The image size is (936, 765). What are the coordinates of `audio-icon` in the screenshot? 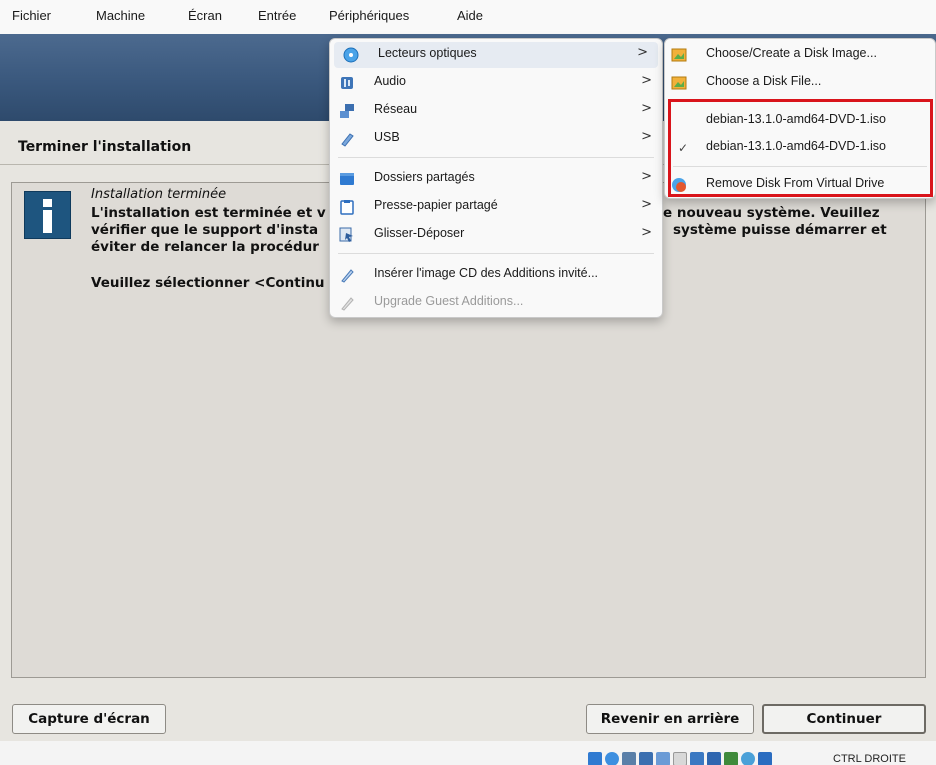 It's located at (347, 83).